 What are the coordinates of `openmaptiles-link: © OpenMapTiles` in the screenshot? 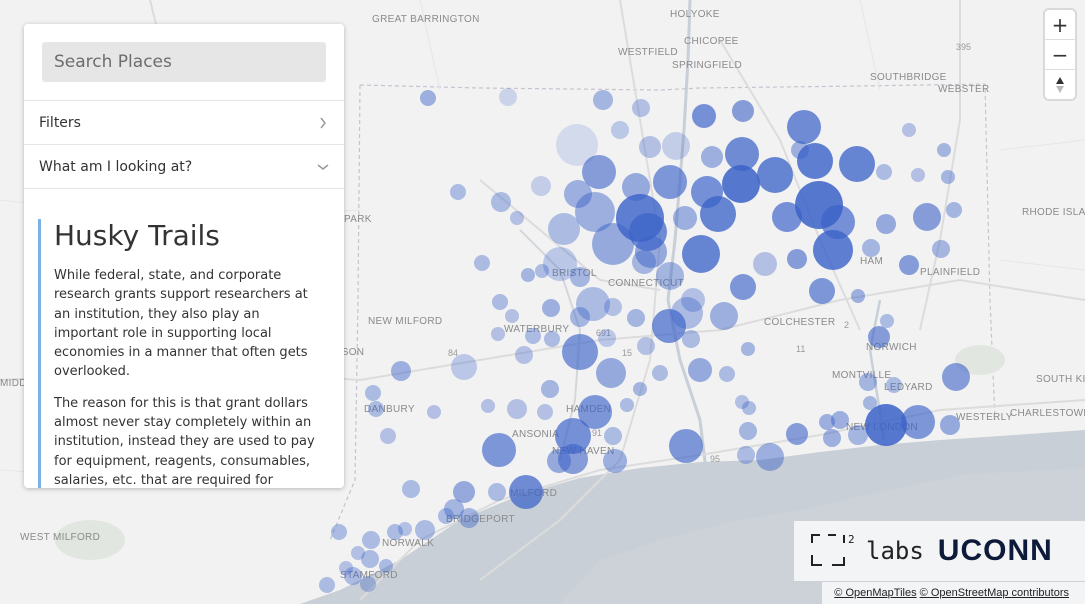 It's located at (875, 593).